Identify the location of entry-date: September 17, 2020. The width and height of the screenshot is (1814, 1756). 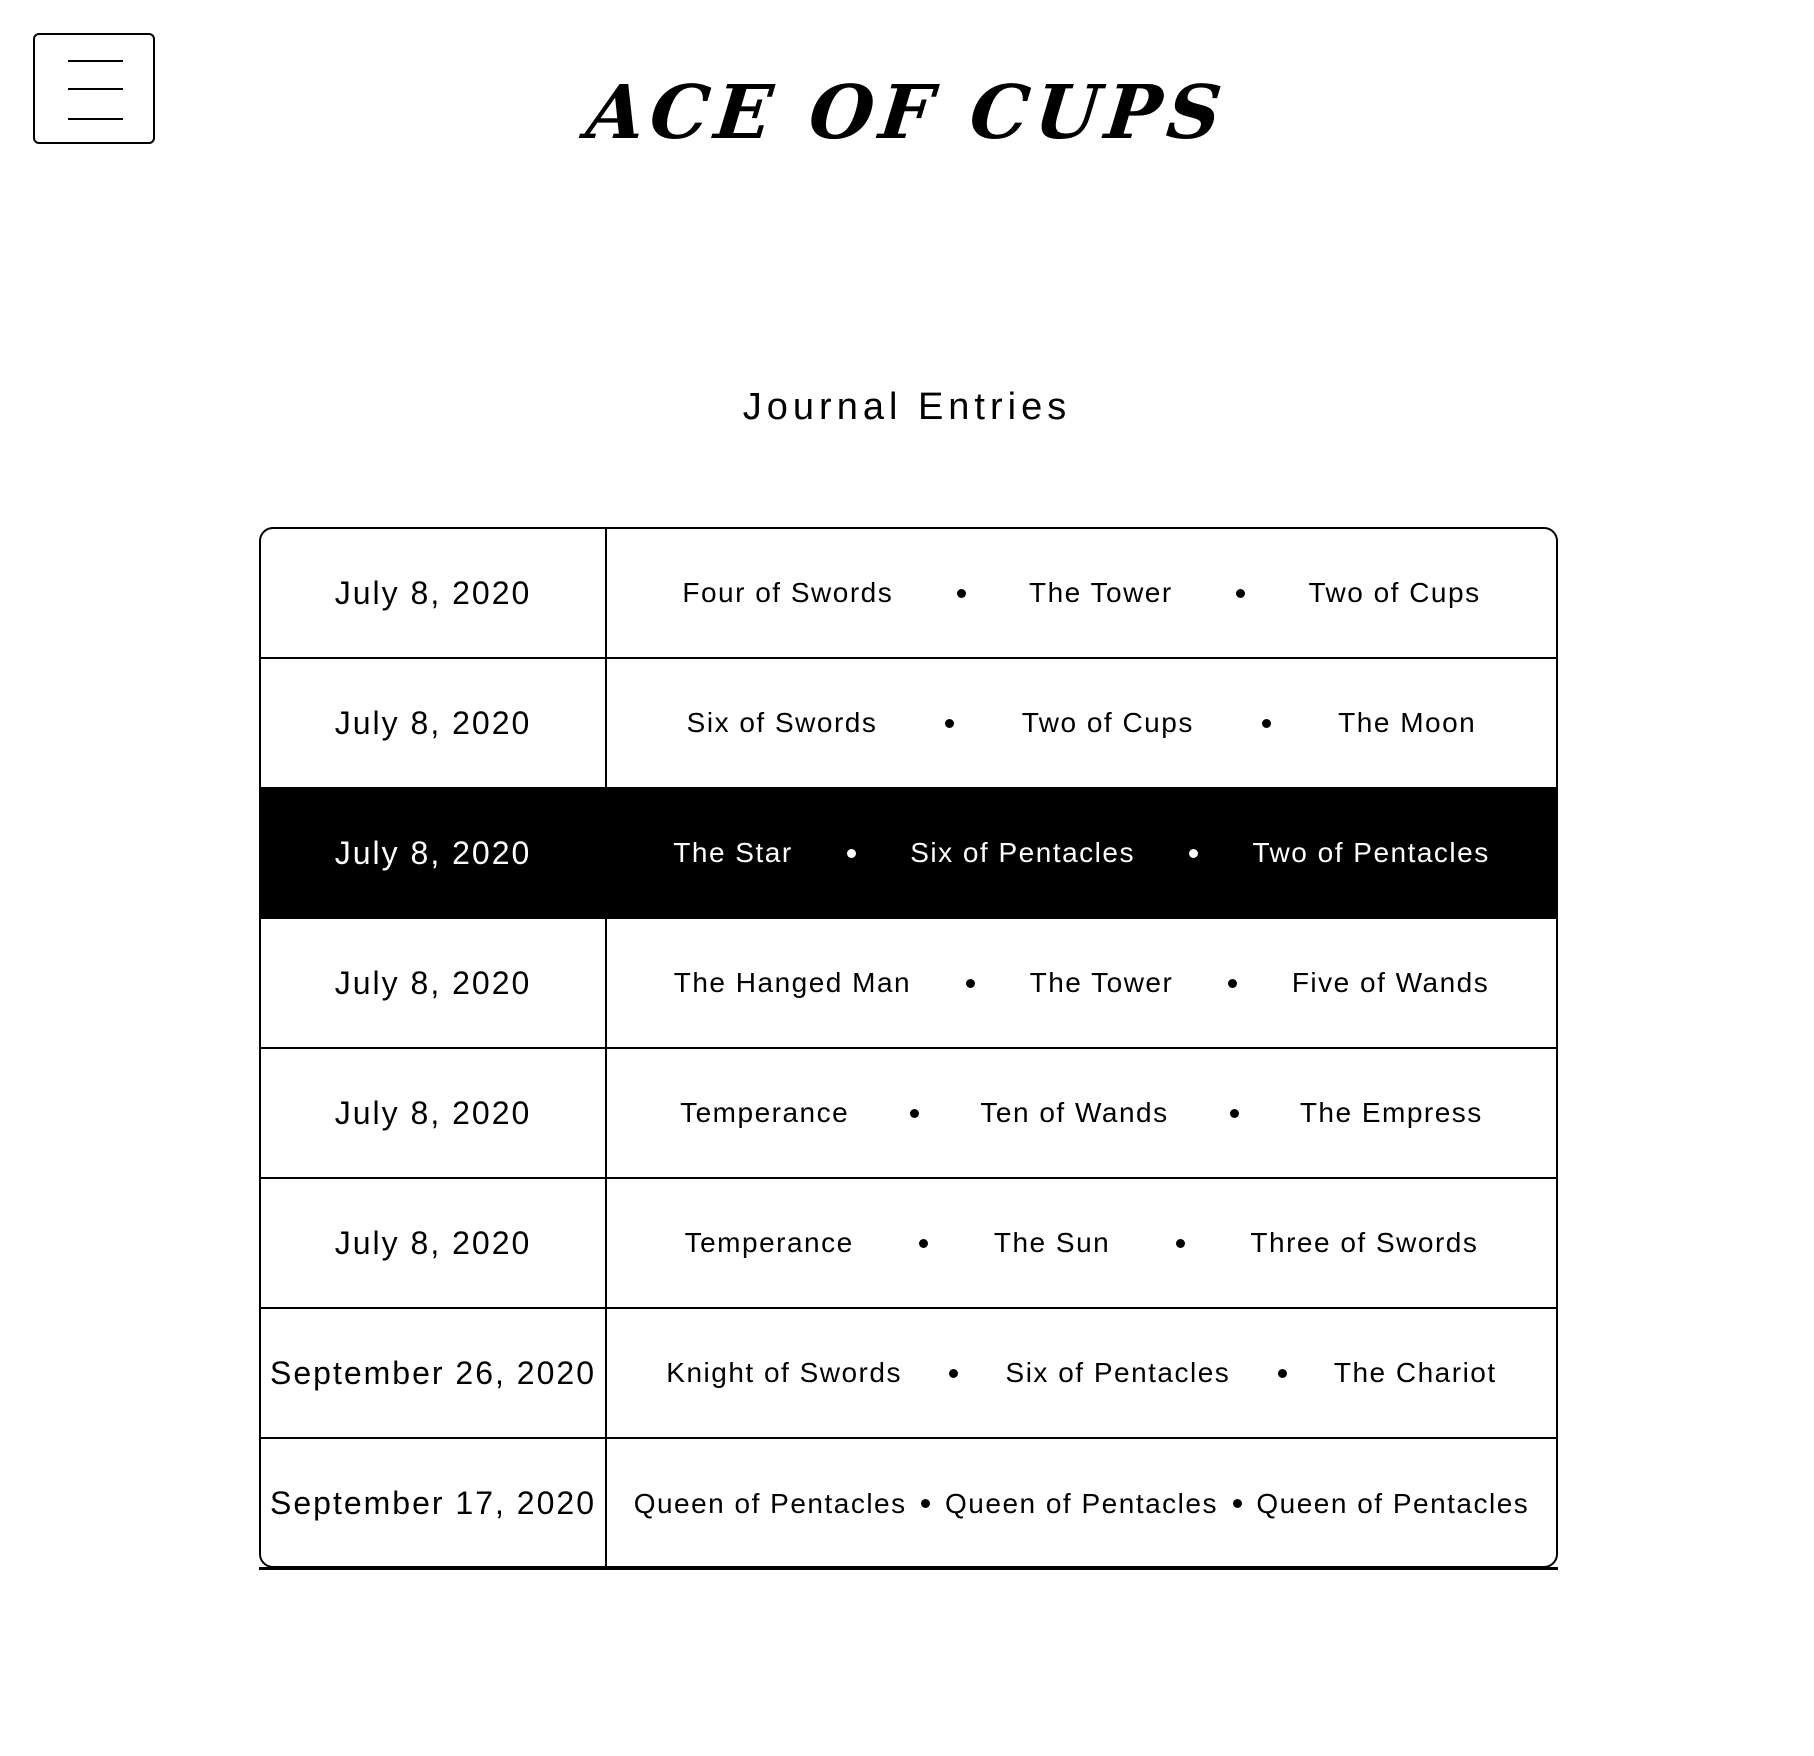
(434, 1502).